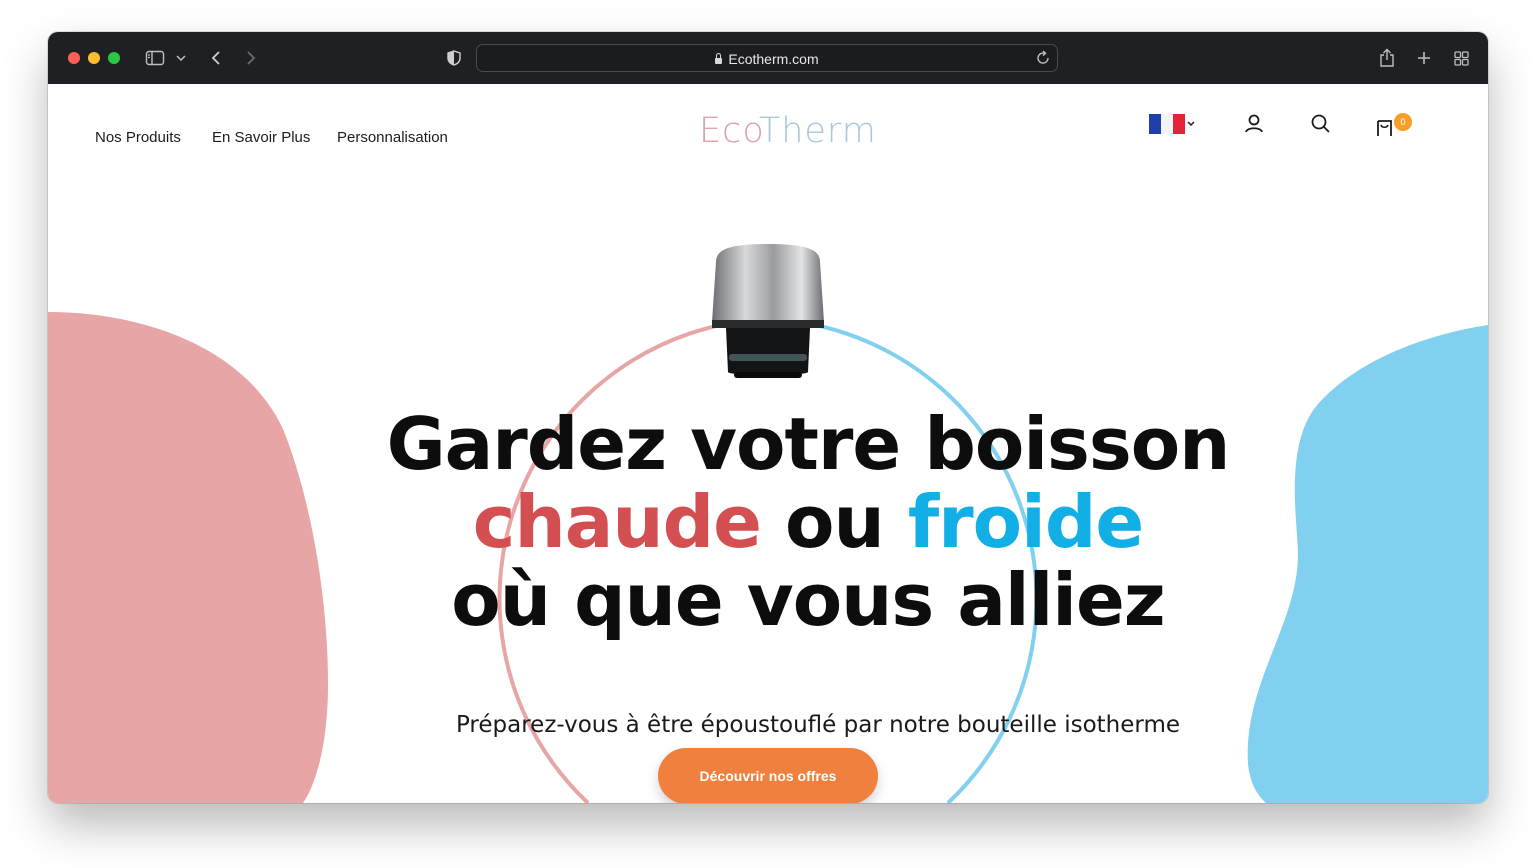  What do you see at coordinates (808, 600) in the screenshot?
I see `hero-headline-line-3: où que vous alliez` at bounding box center [808, 600].